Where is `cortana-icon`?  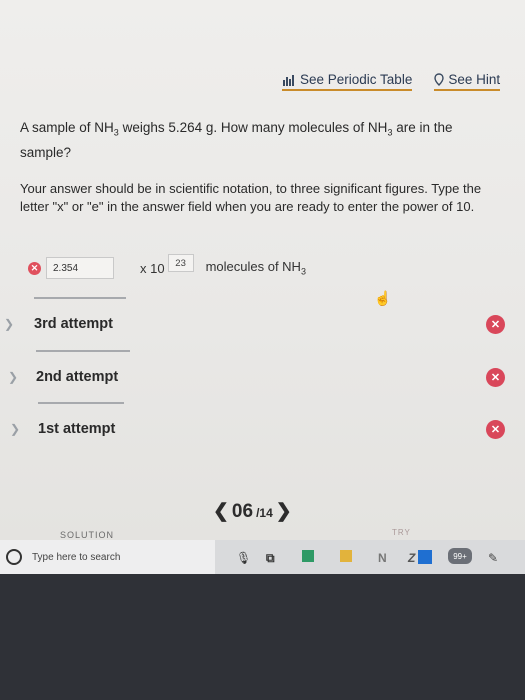 cortana-icon is located at coordinates (14, 557).